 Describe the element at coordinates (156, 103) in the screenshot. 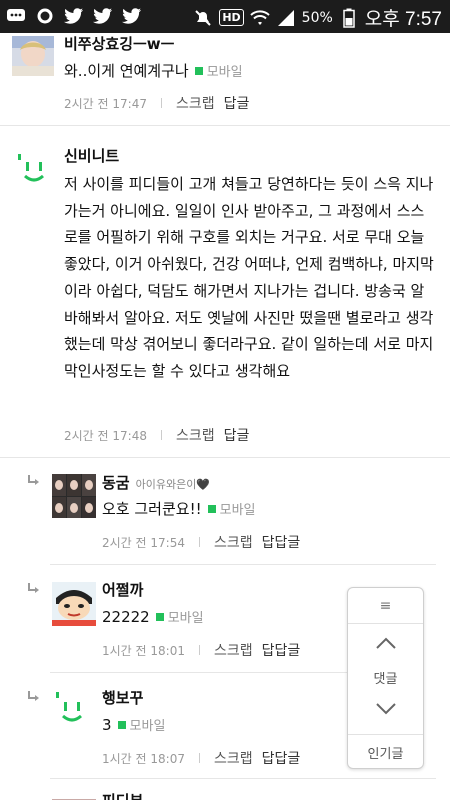

I see `comment-meta: 2시간 전 17:47 스크랩 답글` at that location.